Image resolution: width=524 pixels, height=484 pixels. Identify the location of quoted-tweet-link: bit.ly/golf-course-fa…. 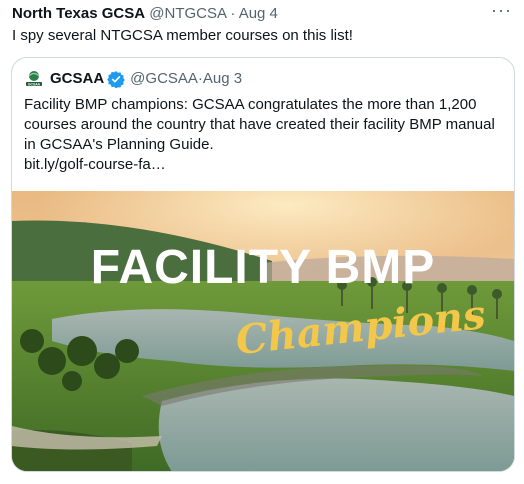
(265, 165).